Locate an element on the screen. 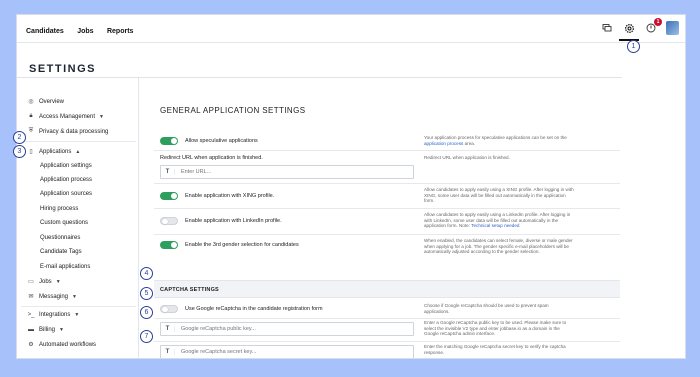  sidebar-item-billing: ▬ Billing ▼ is located at coordinates (45, 330).